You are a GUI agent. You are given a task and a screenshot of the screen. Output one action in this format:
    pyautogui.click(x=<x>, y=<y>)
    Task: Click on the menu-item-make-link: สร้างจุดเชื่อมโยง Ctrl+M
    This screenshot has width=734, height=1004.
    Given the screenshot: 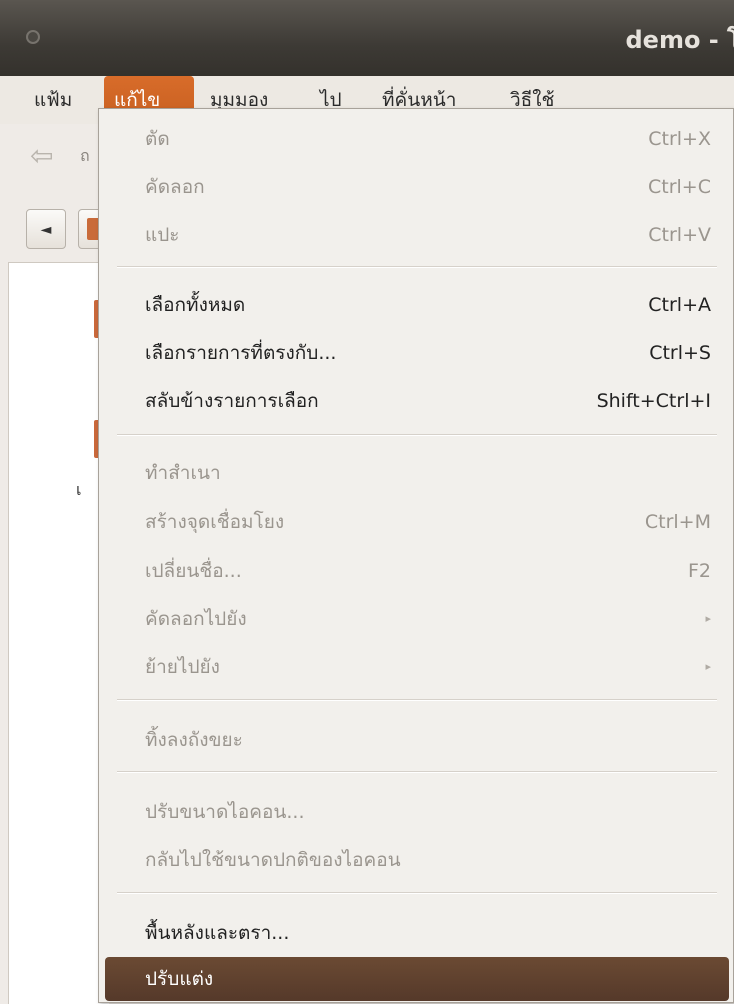 What is the action you would take?
    pyautogui.click(x=416, y=522)
    